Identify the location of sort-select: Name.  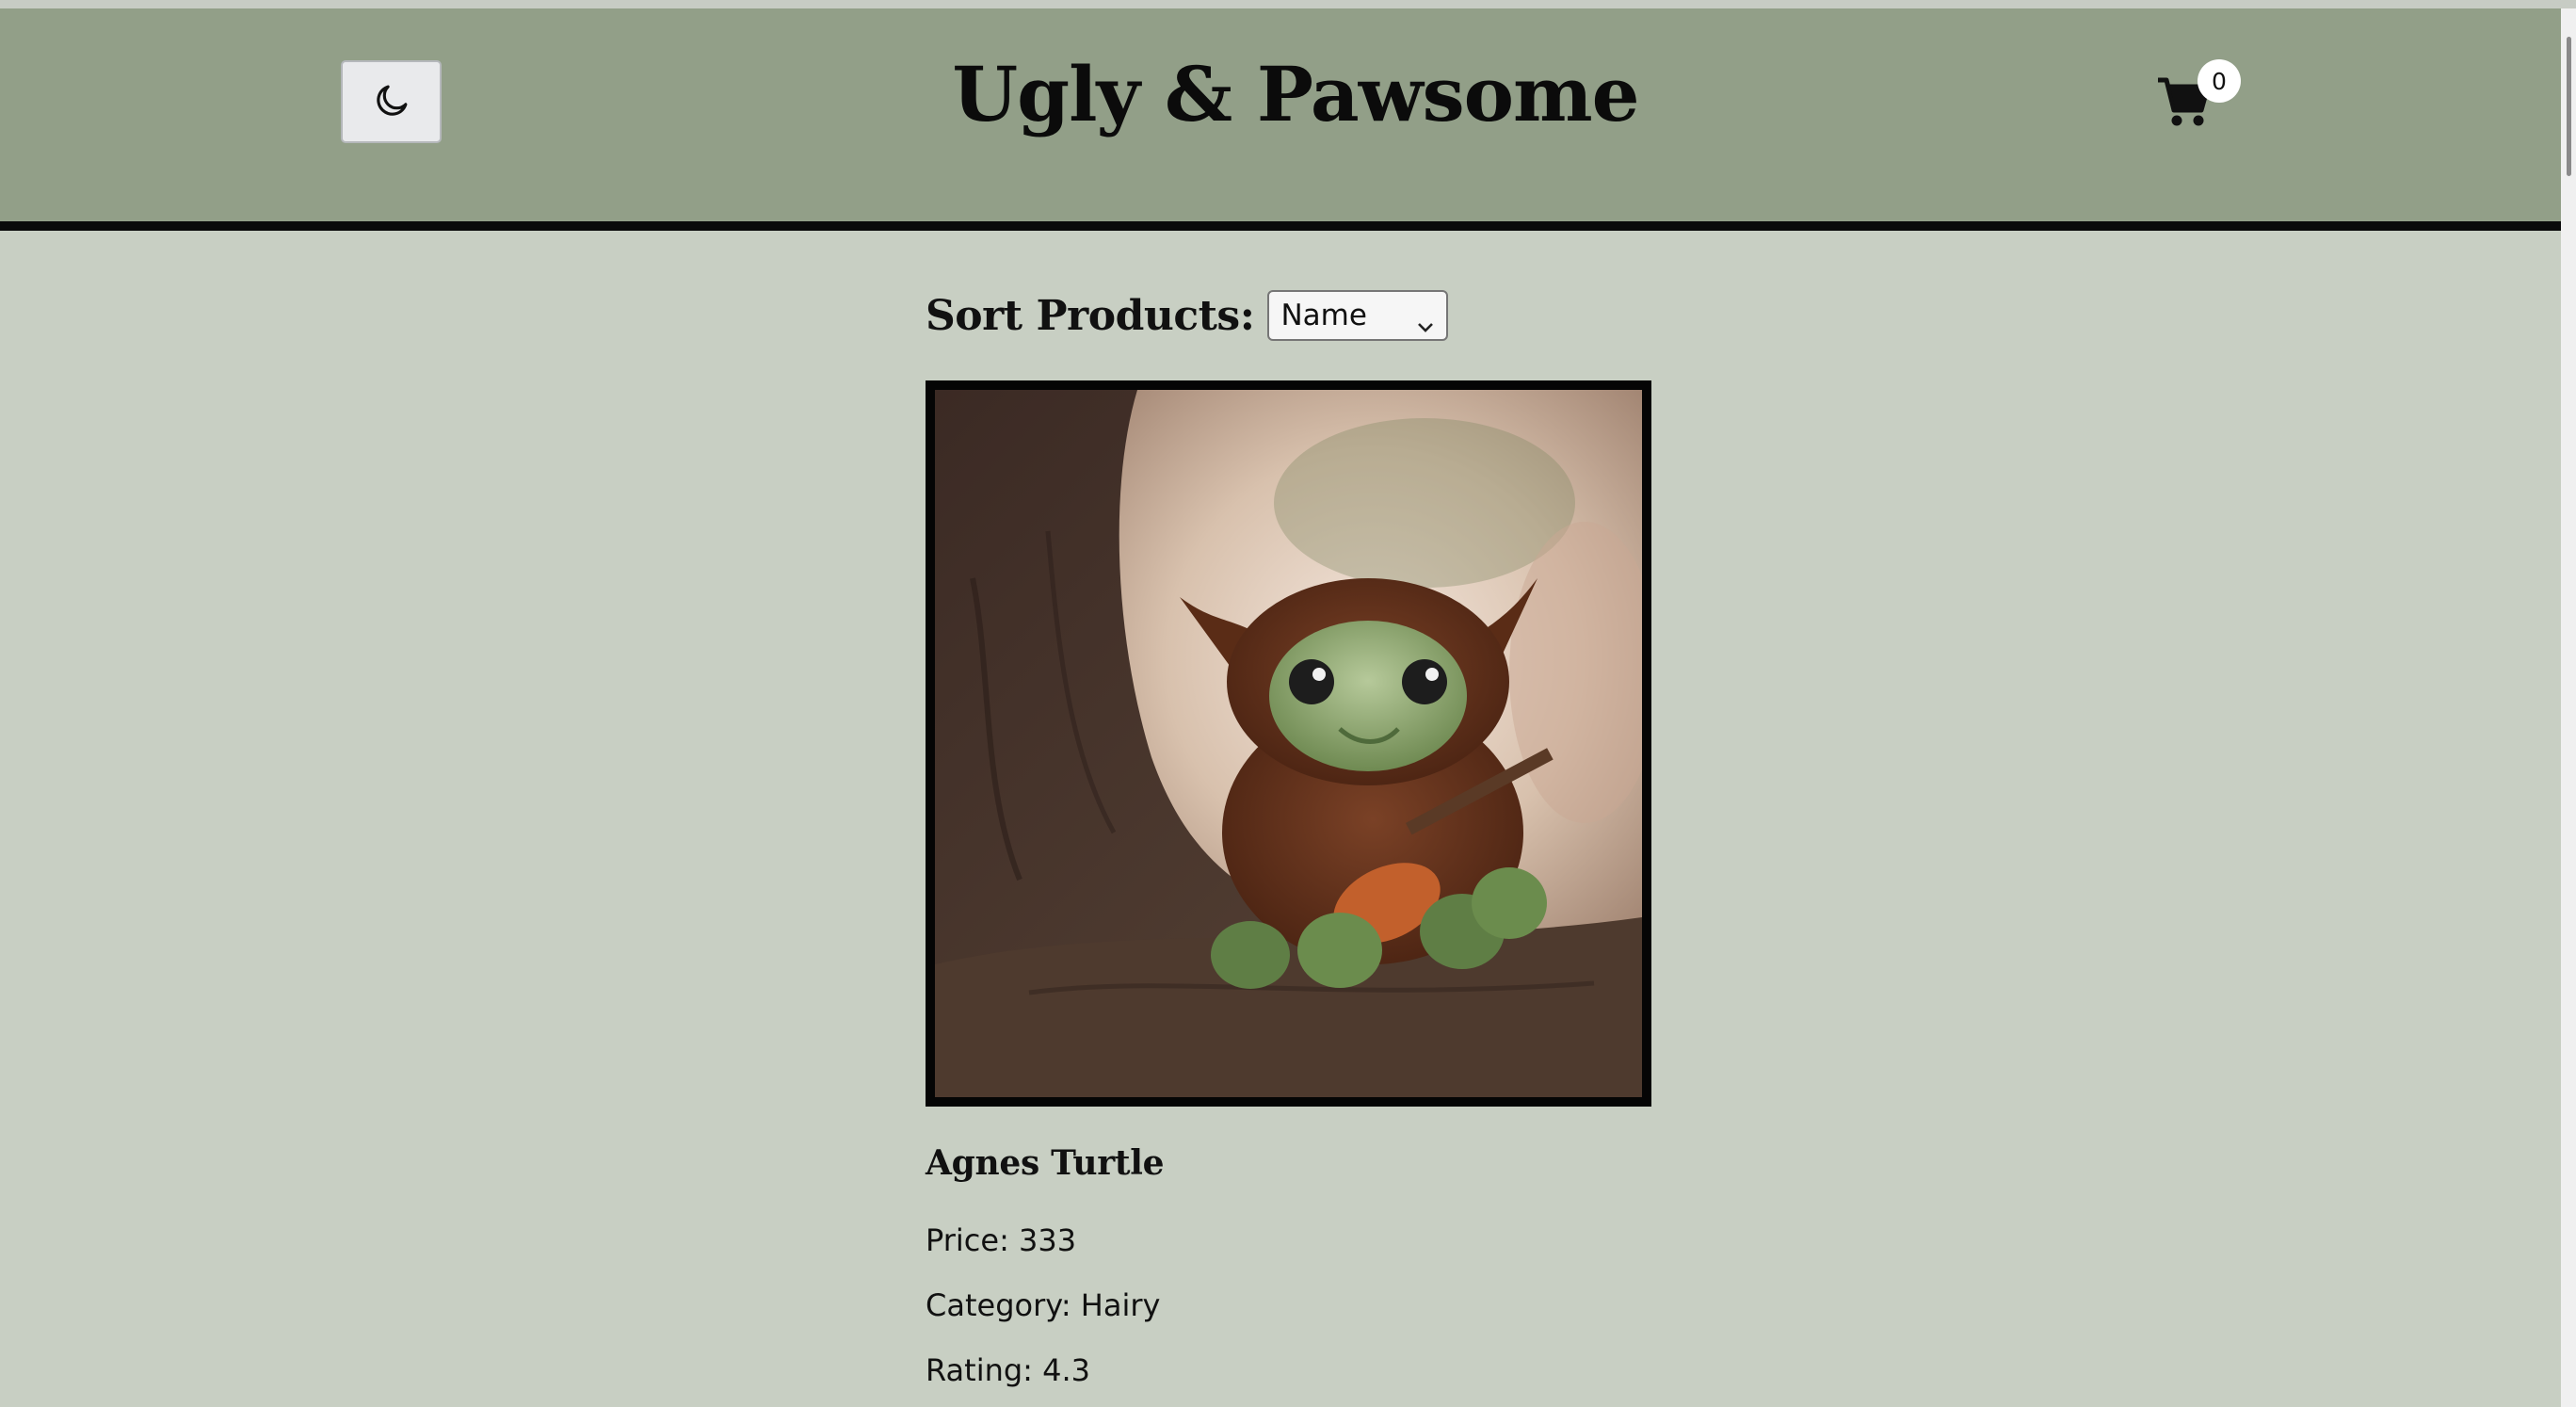
(1358, 316).